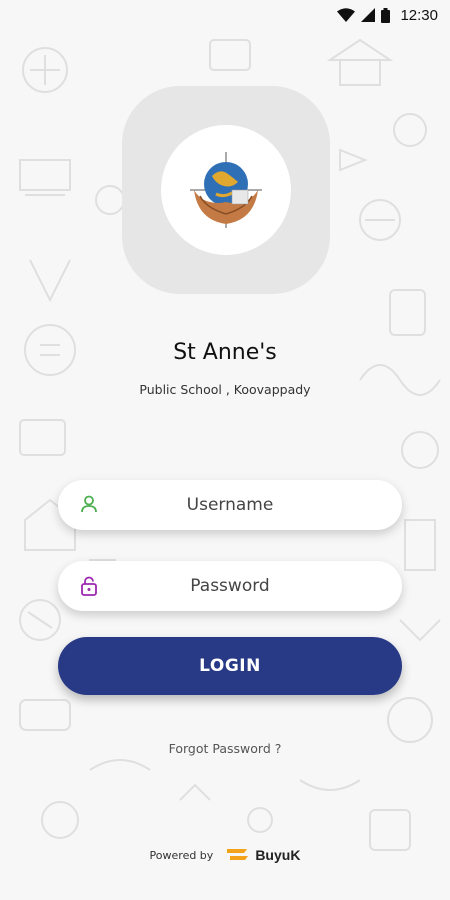  What do you see at coordinates (419, 15) in the screenshot?
I see `status-time: 12:30` at bounding box center [419, 15].